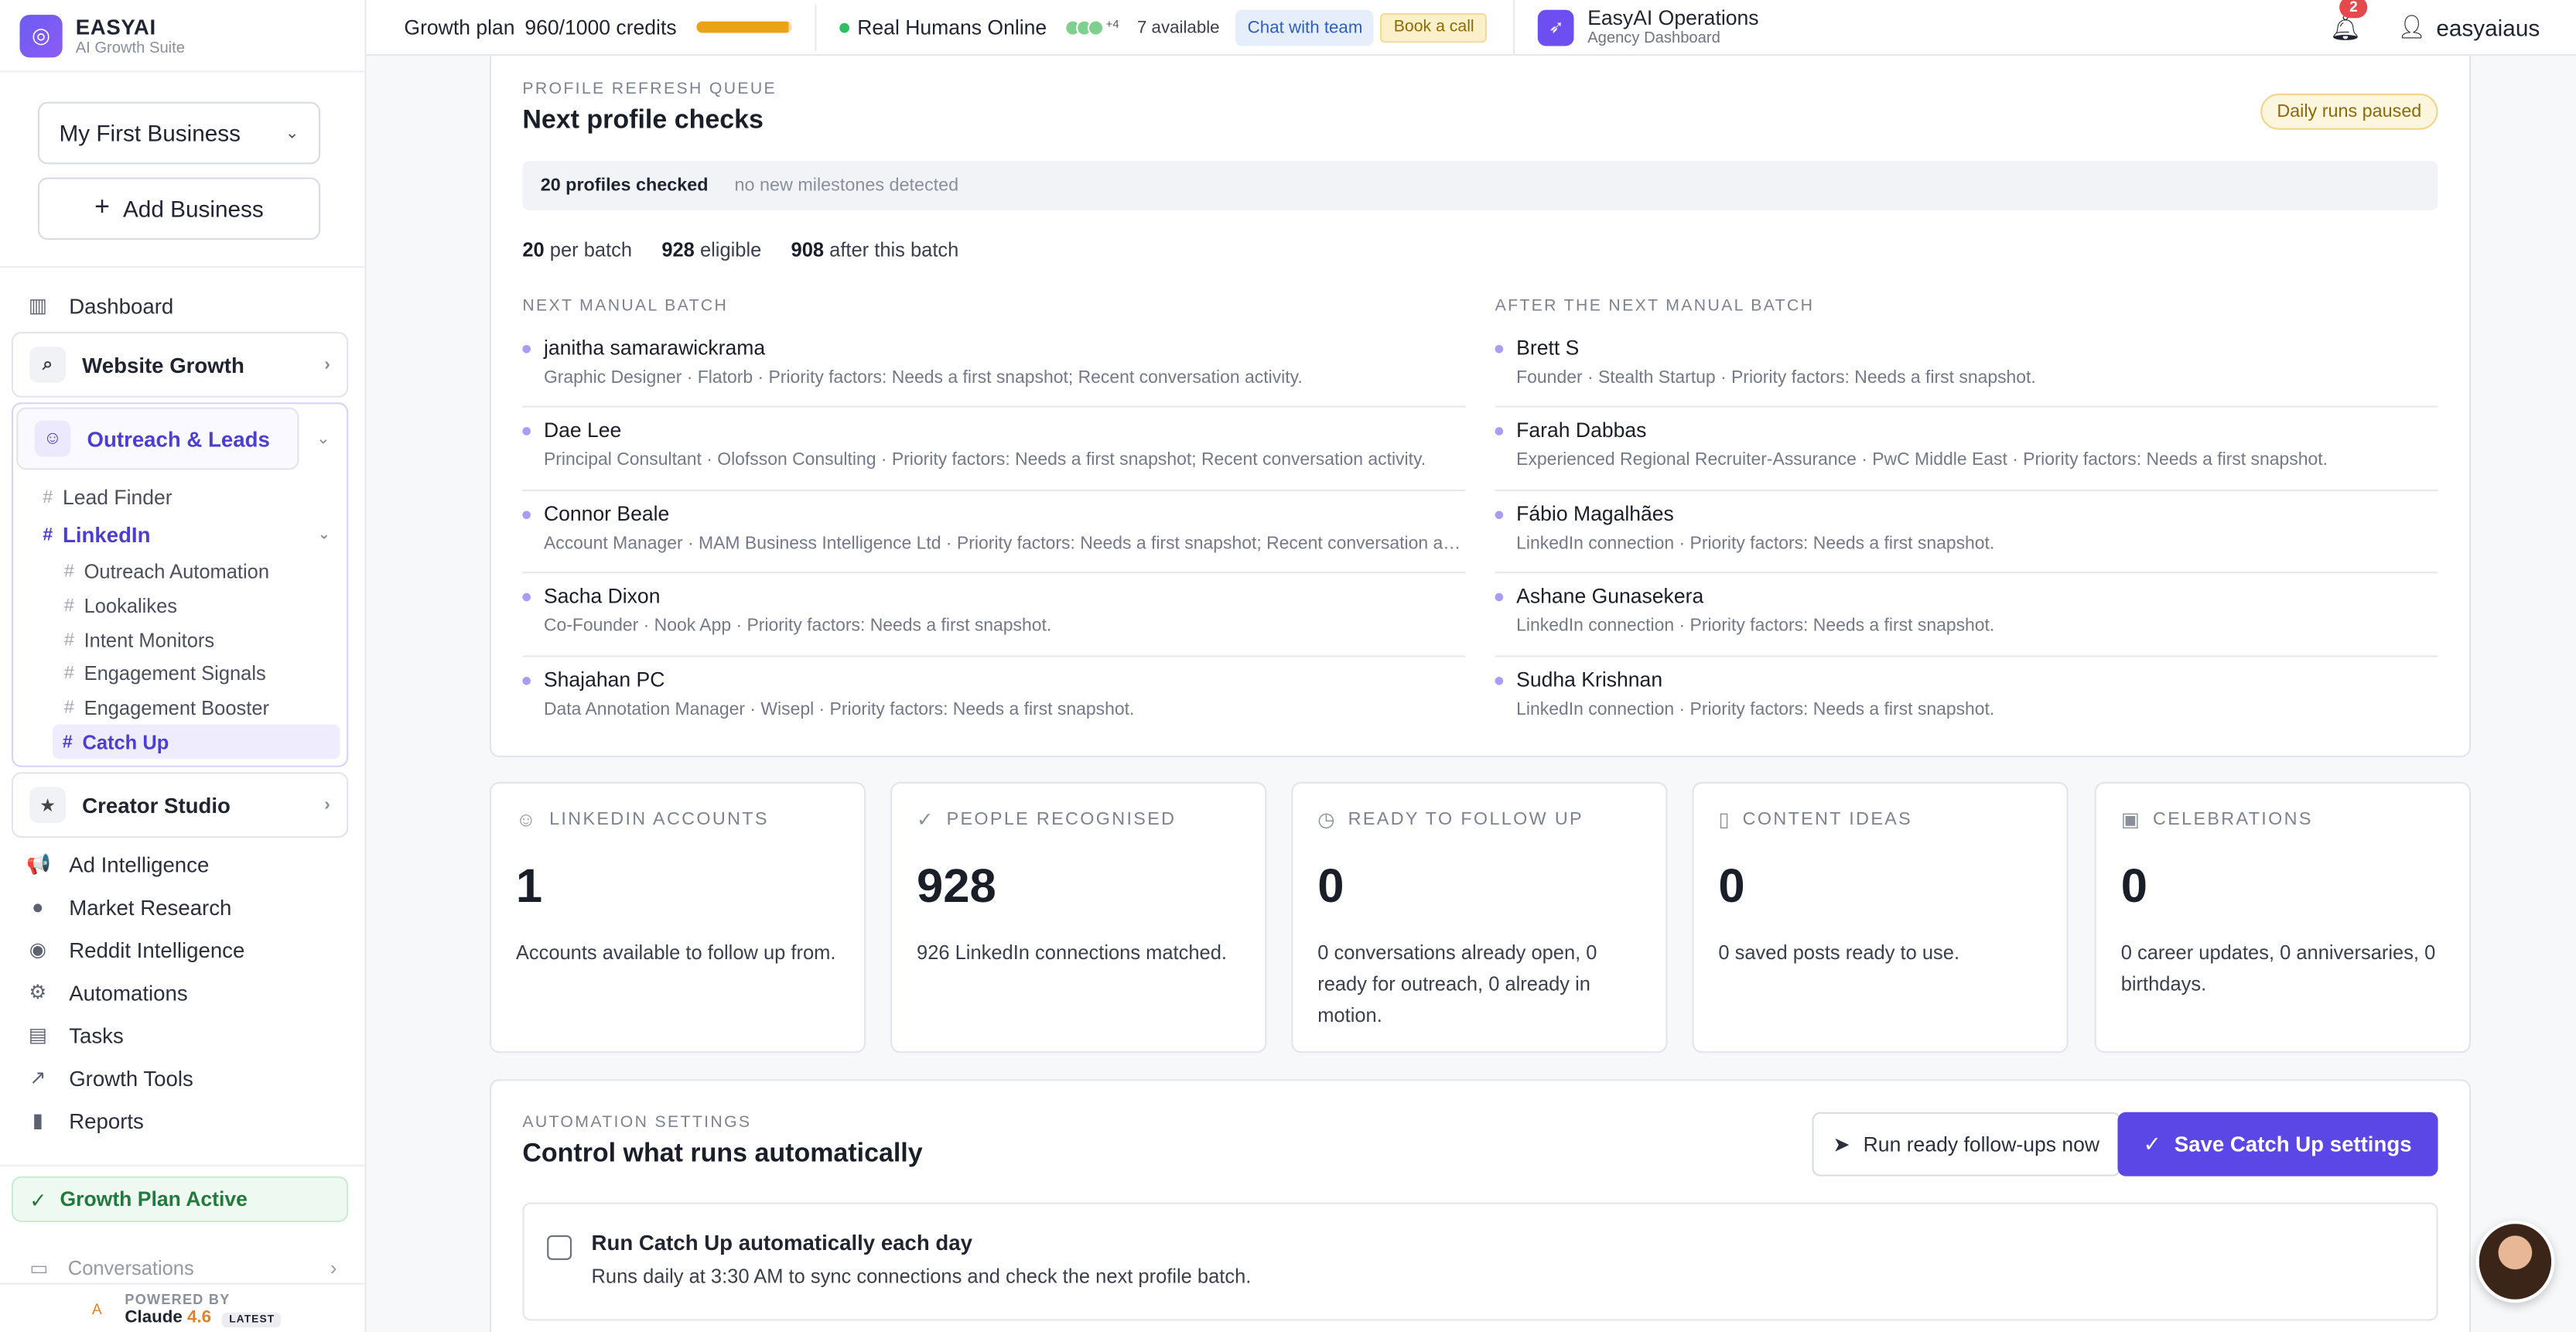 This screenshot has width=2576, height=1332. What do you see at coordinates (606, 514) in the screenshot?
I see `person-name: Connor Beale` at bounding box center [606, 514].